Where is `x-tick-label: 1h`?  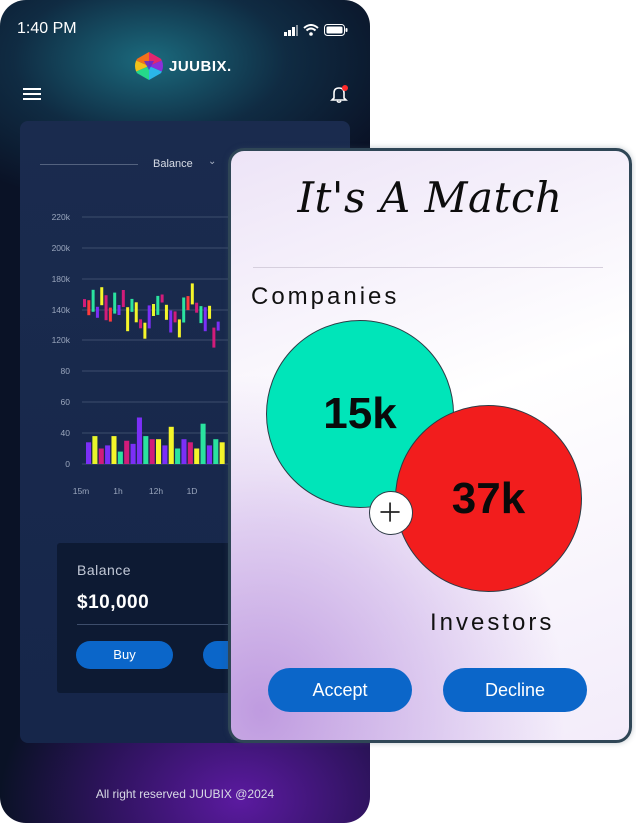
x-tick-label: 1h is located at coordinates (118, 491).